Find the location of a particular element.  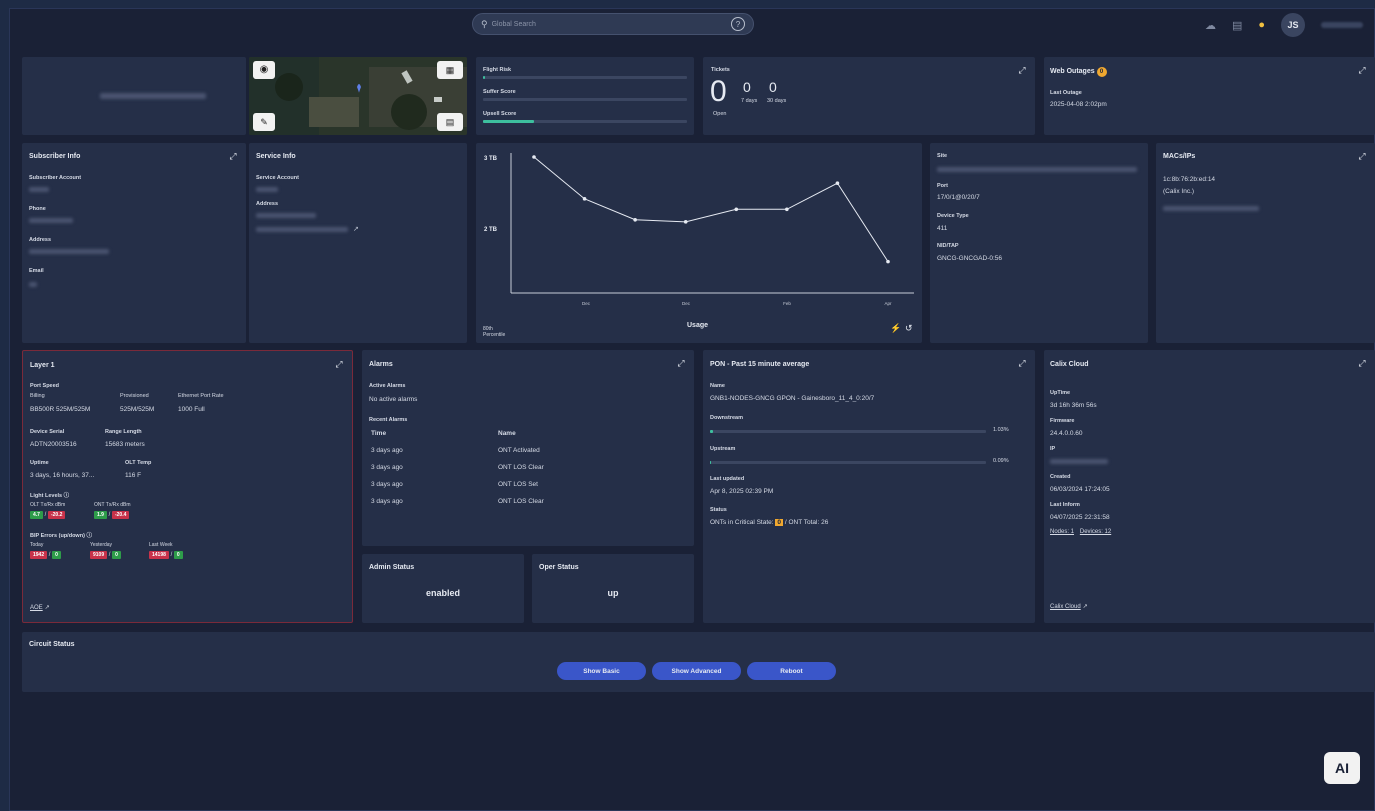

alarms-title: Alarms is located at coordinates (381, 364).